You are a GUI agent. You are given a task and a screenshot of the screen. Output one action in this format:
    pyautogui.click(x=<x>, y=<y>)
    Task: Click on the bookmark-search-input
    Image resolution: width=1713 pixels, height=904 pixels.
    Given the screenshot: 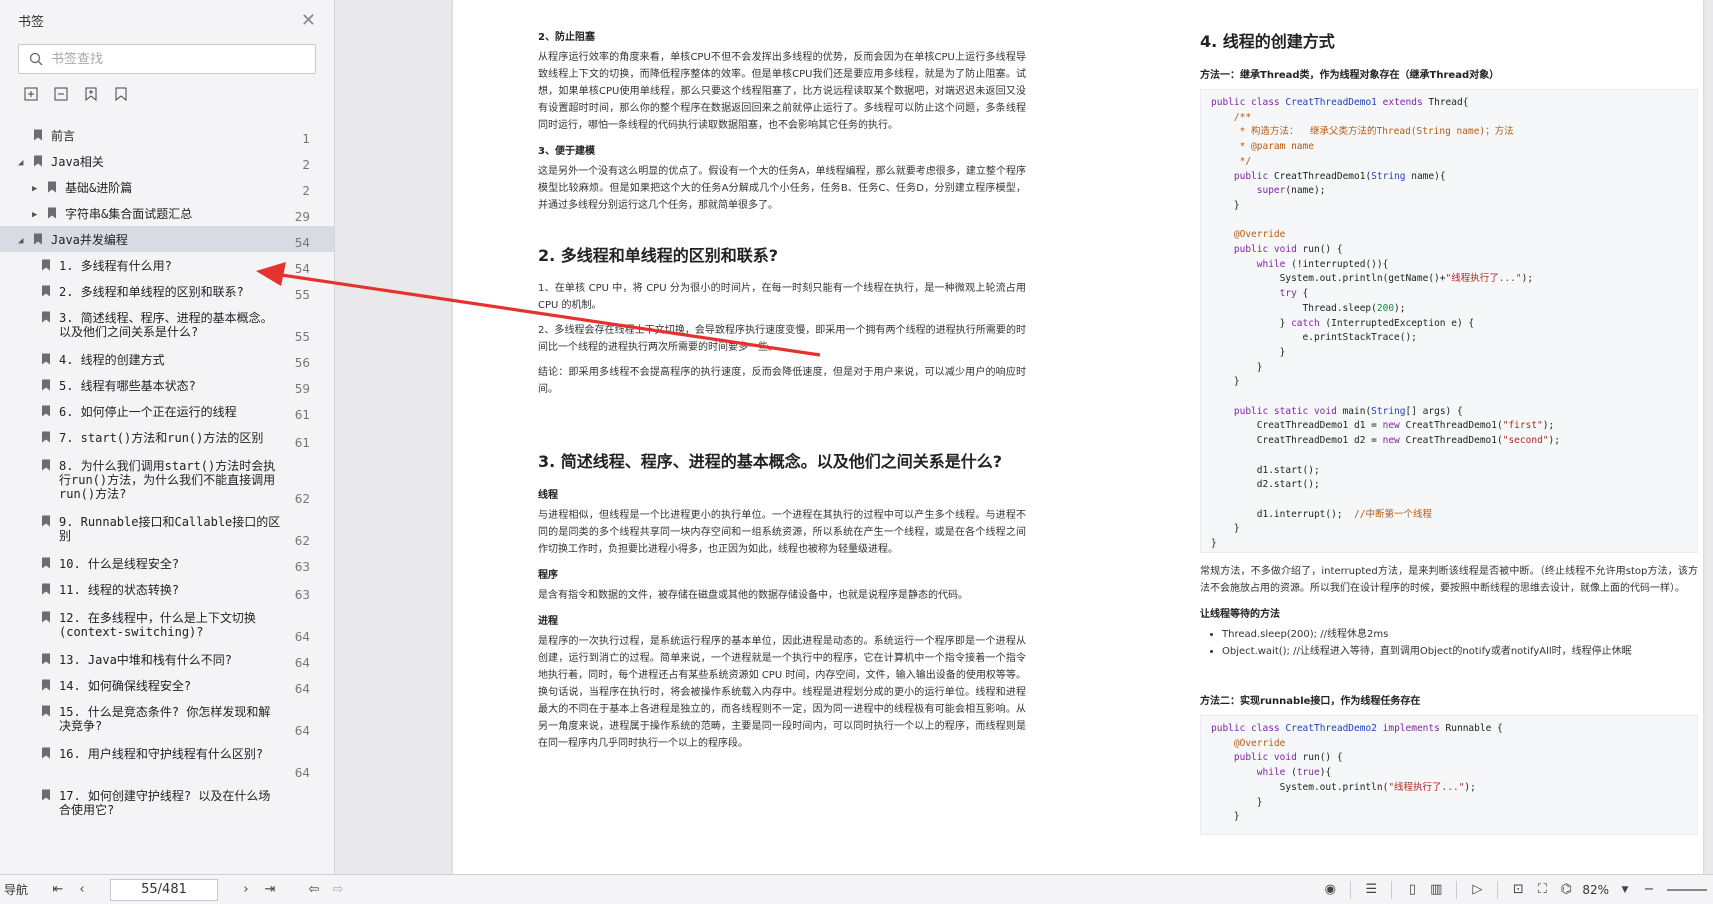 What is the action you would take?
    pyautogui.click(x=166, y=59)
    